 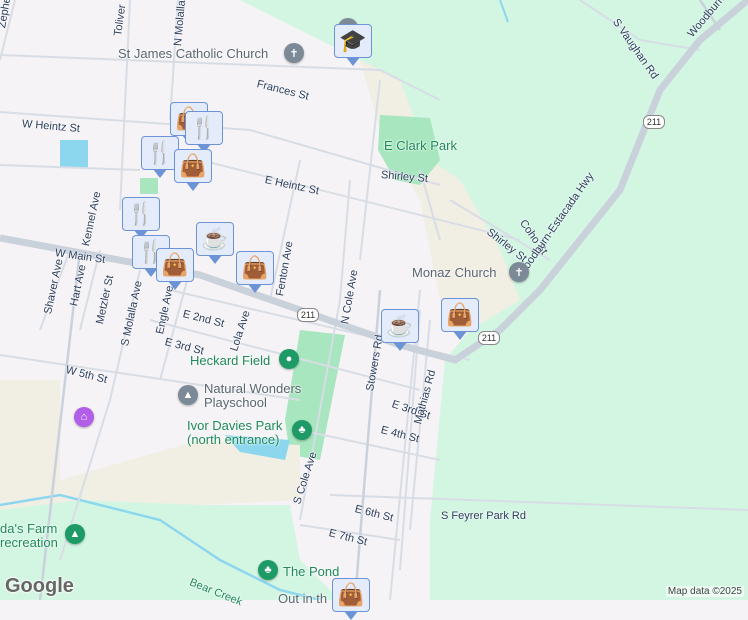 What do you see at coordinates (149, 186) in the screenshot?
I see `small-park` at bounding box center [149, 186].